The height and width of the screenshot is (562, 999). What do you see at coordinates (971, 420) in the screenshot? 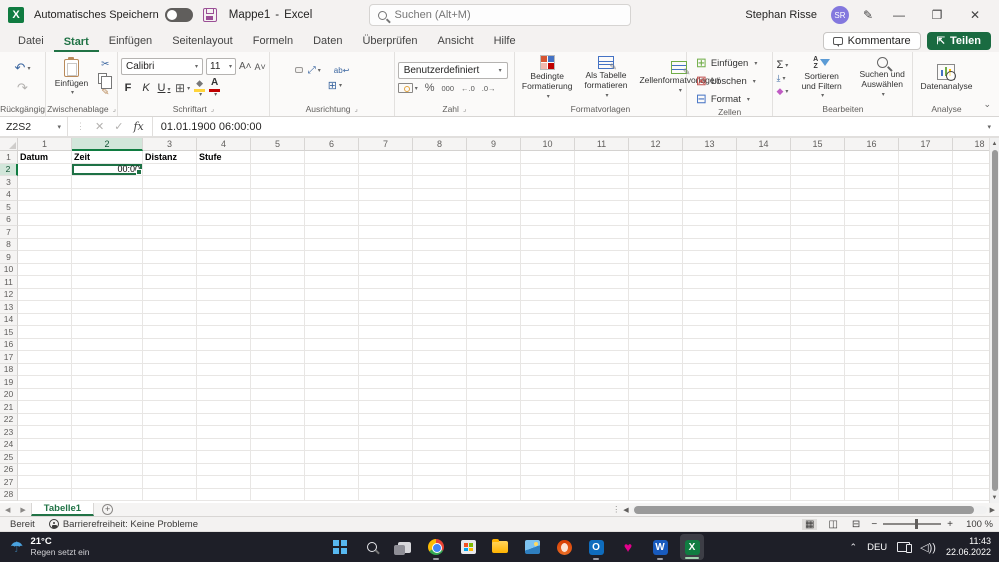
I see `grid-cell-r22c18` at bounding box center [971, 420].